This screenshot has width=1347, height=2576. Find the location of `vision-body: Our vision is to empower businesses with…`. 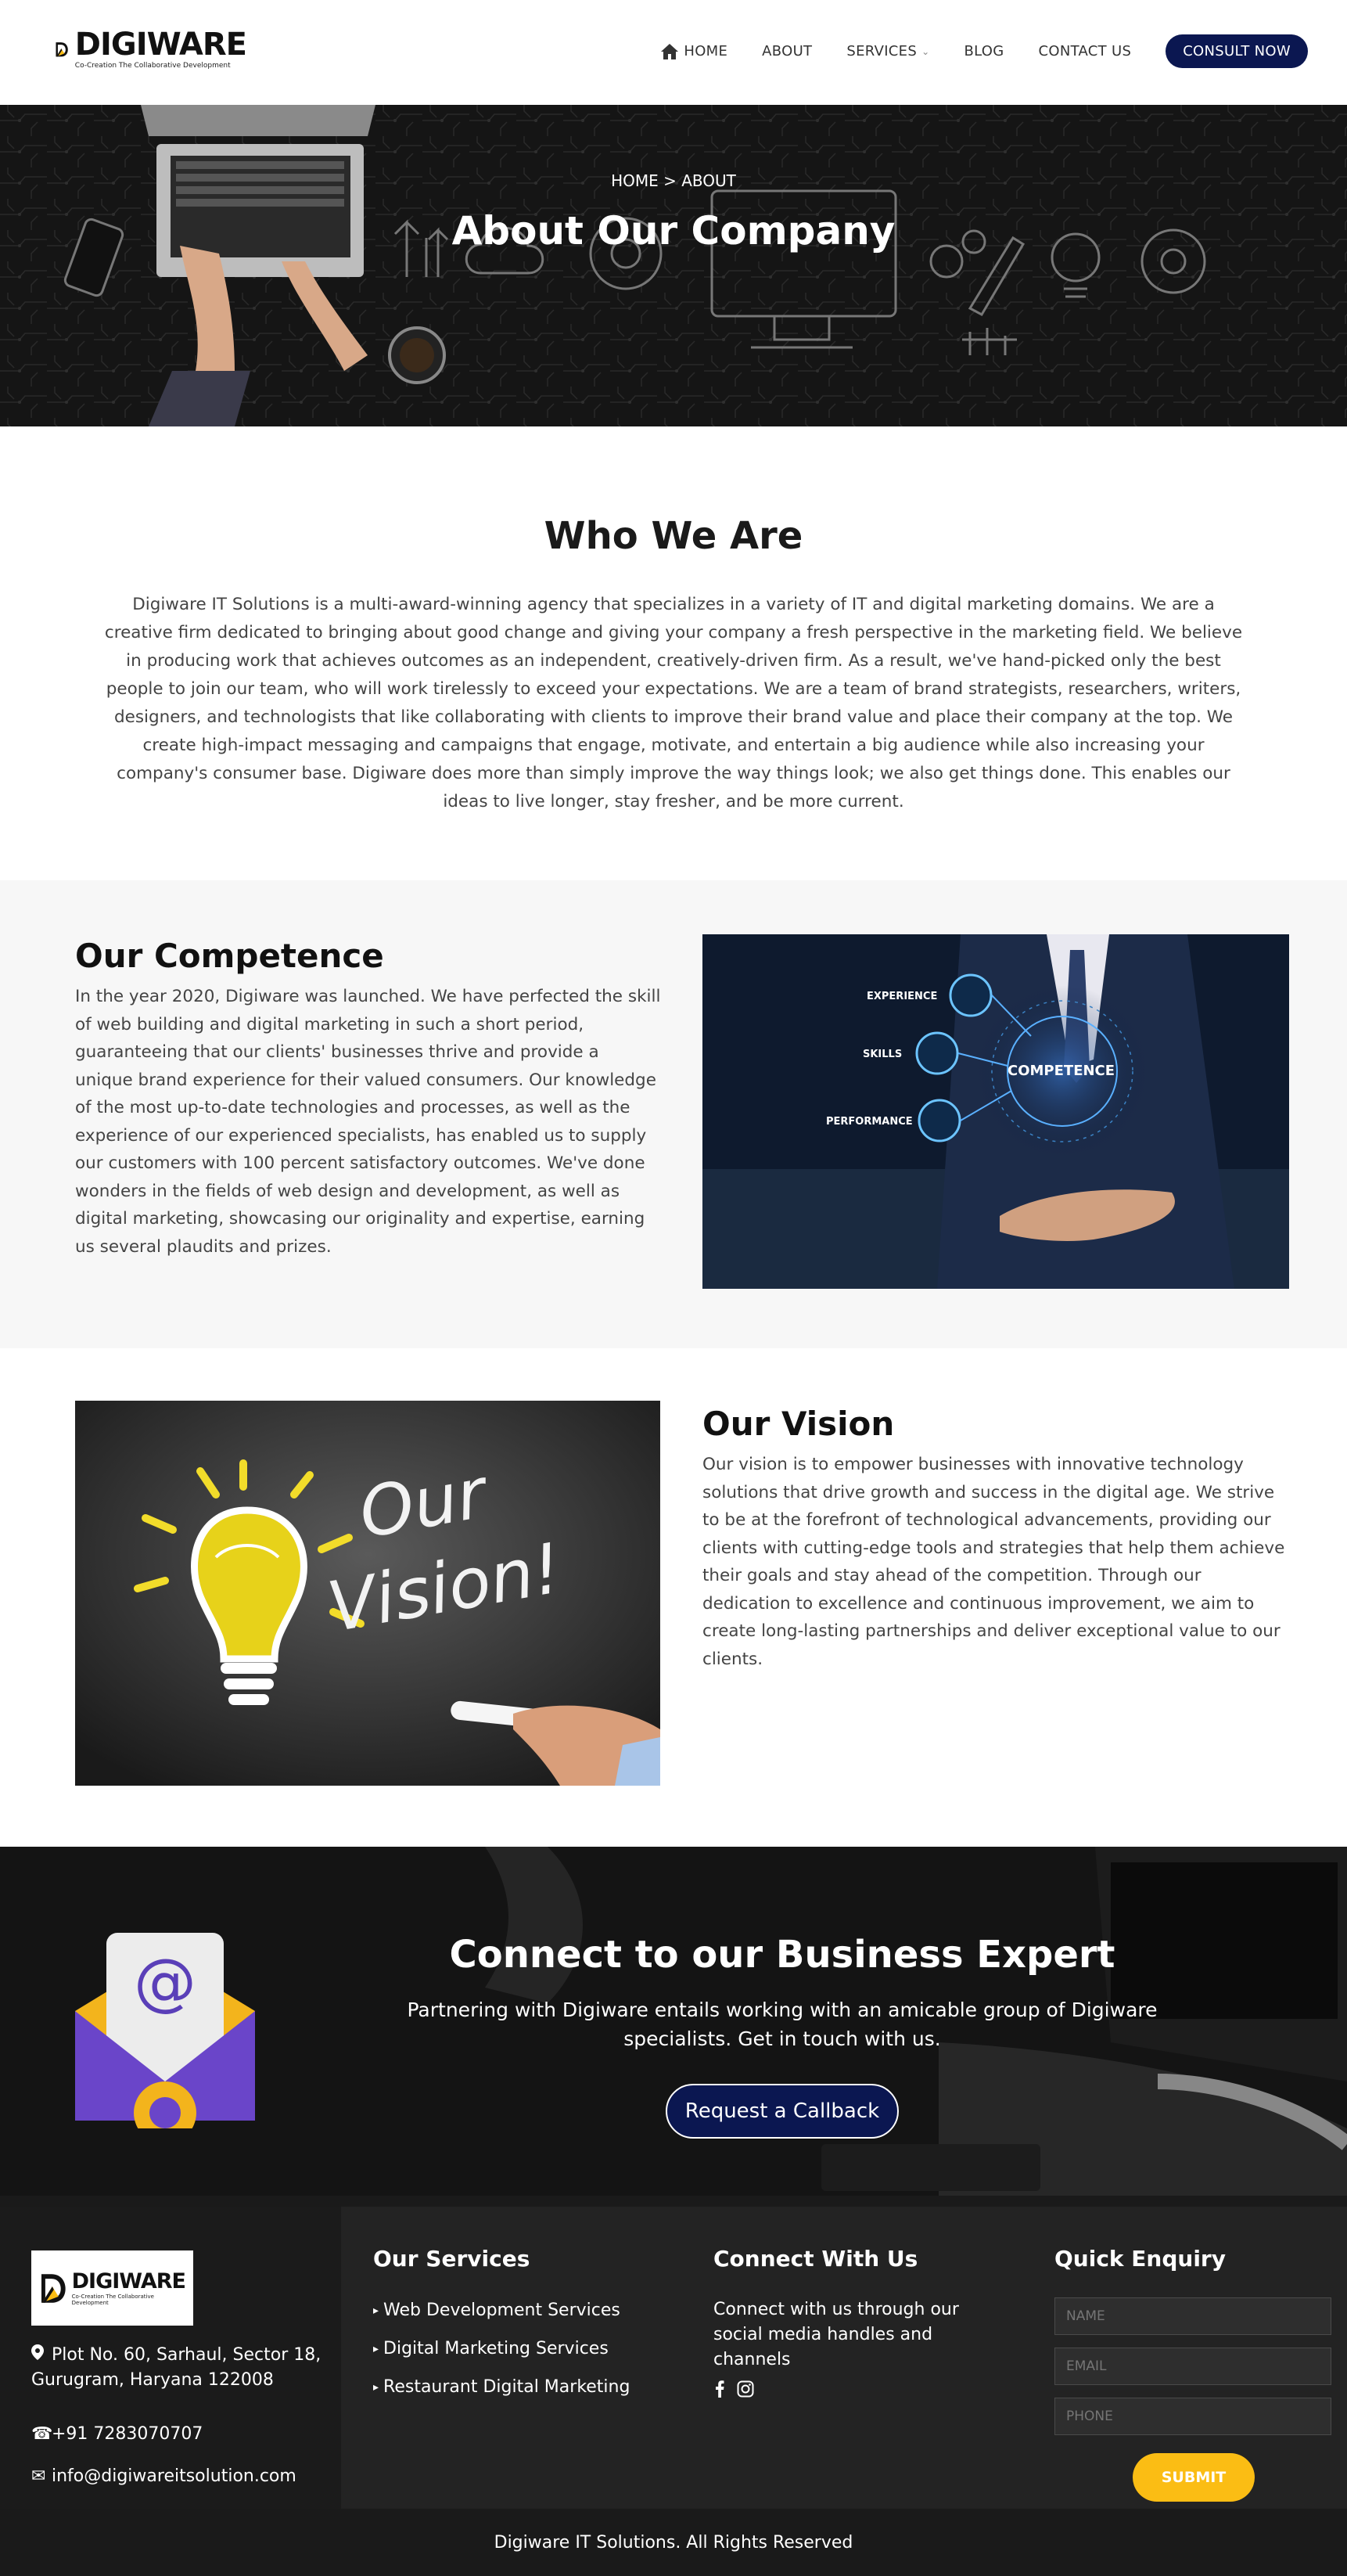

vision-body: Our vision is to empower businesses with… is located at coordinates (993, 1562).